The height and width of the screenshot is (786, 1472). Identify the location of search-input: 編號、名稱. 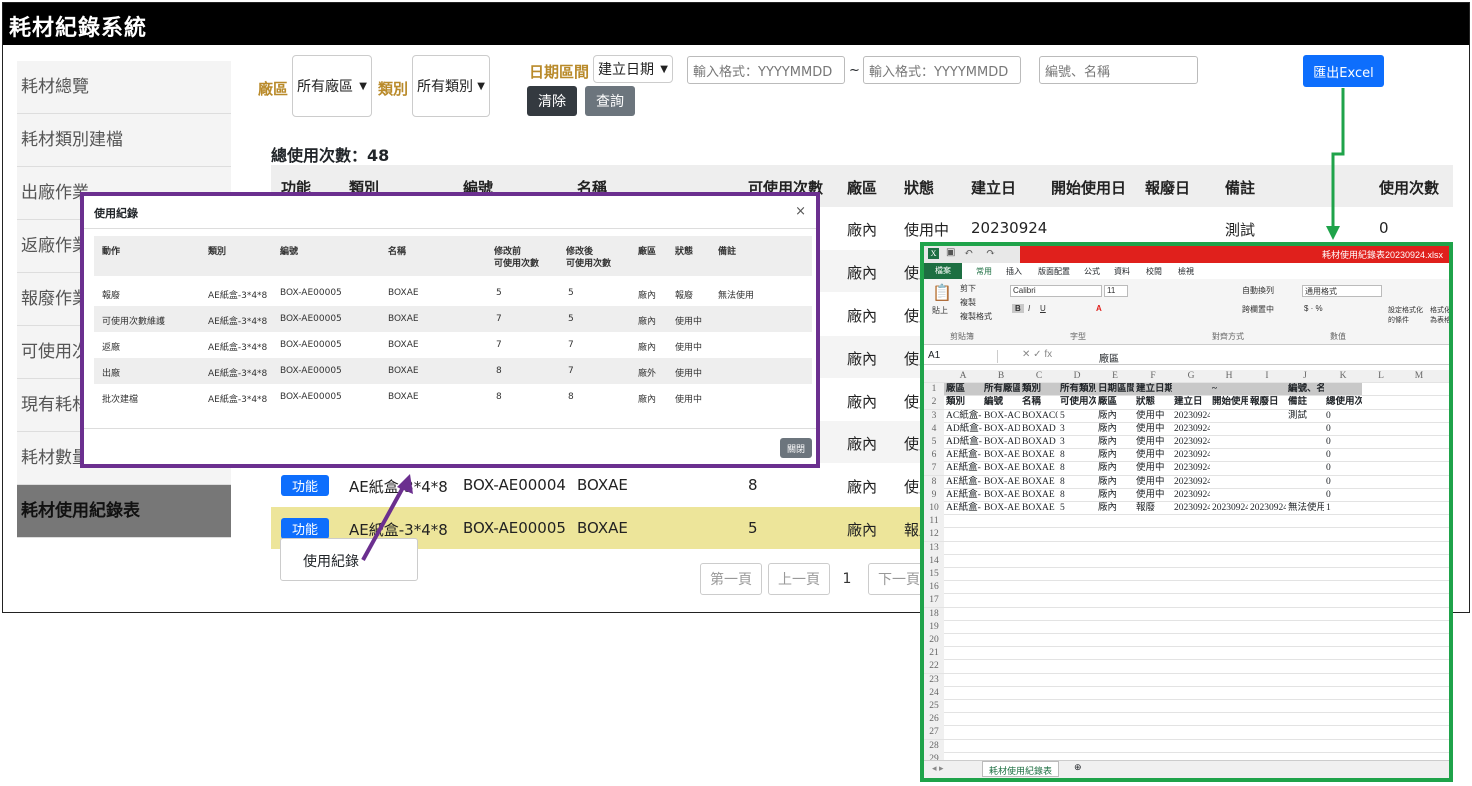
(1118, 70).